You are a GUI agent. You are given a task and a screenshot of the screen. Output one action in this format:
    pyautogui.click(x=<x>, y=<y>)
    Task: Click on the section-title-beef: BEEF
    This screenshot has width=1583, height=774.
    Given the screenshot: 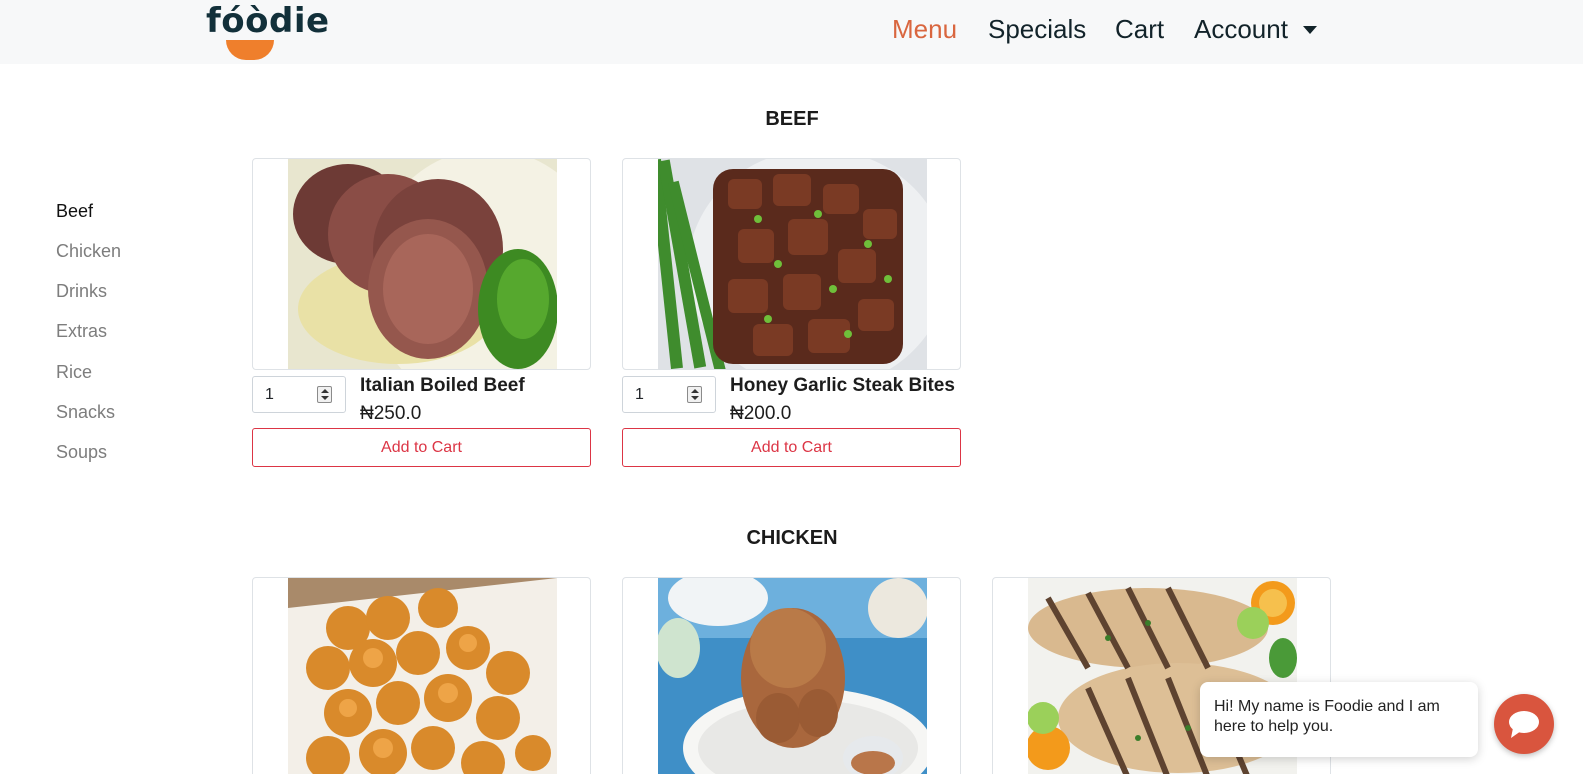 What is the action you would take?
    pyautogui.click(x=792, y=119)
    